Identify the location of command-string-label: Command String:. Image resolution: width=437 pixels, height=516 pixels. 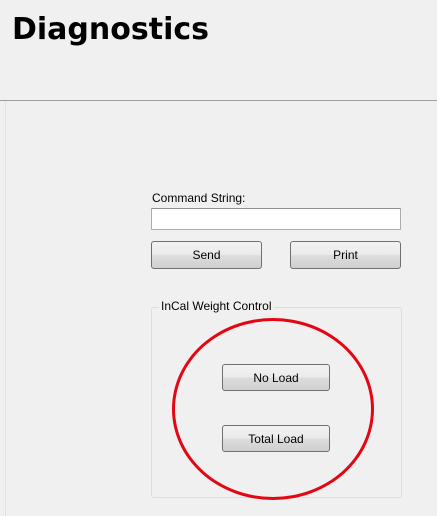
(199, 198).